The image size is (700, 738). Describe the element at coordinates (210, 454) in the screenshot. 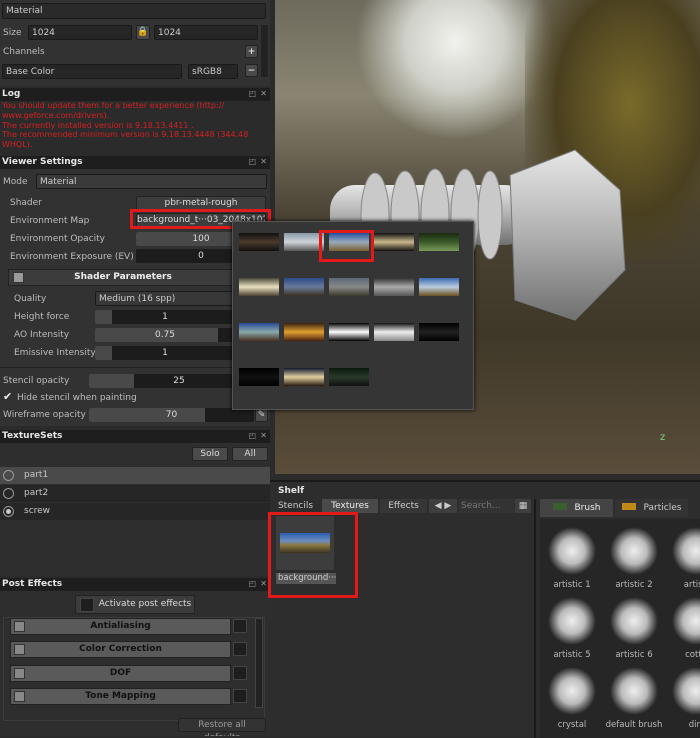

I see `solo-button: Solo` at that location.